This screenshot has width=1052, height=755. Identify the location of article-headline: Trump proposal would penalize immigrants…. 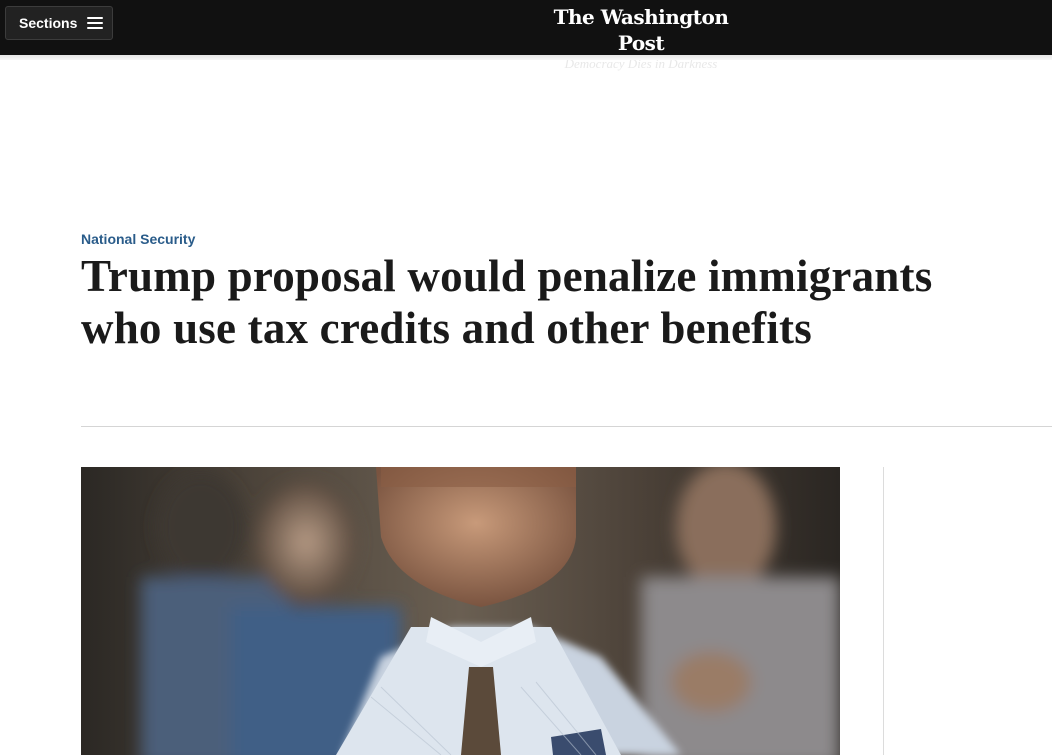
(507, 302).